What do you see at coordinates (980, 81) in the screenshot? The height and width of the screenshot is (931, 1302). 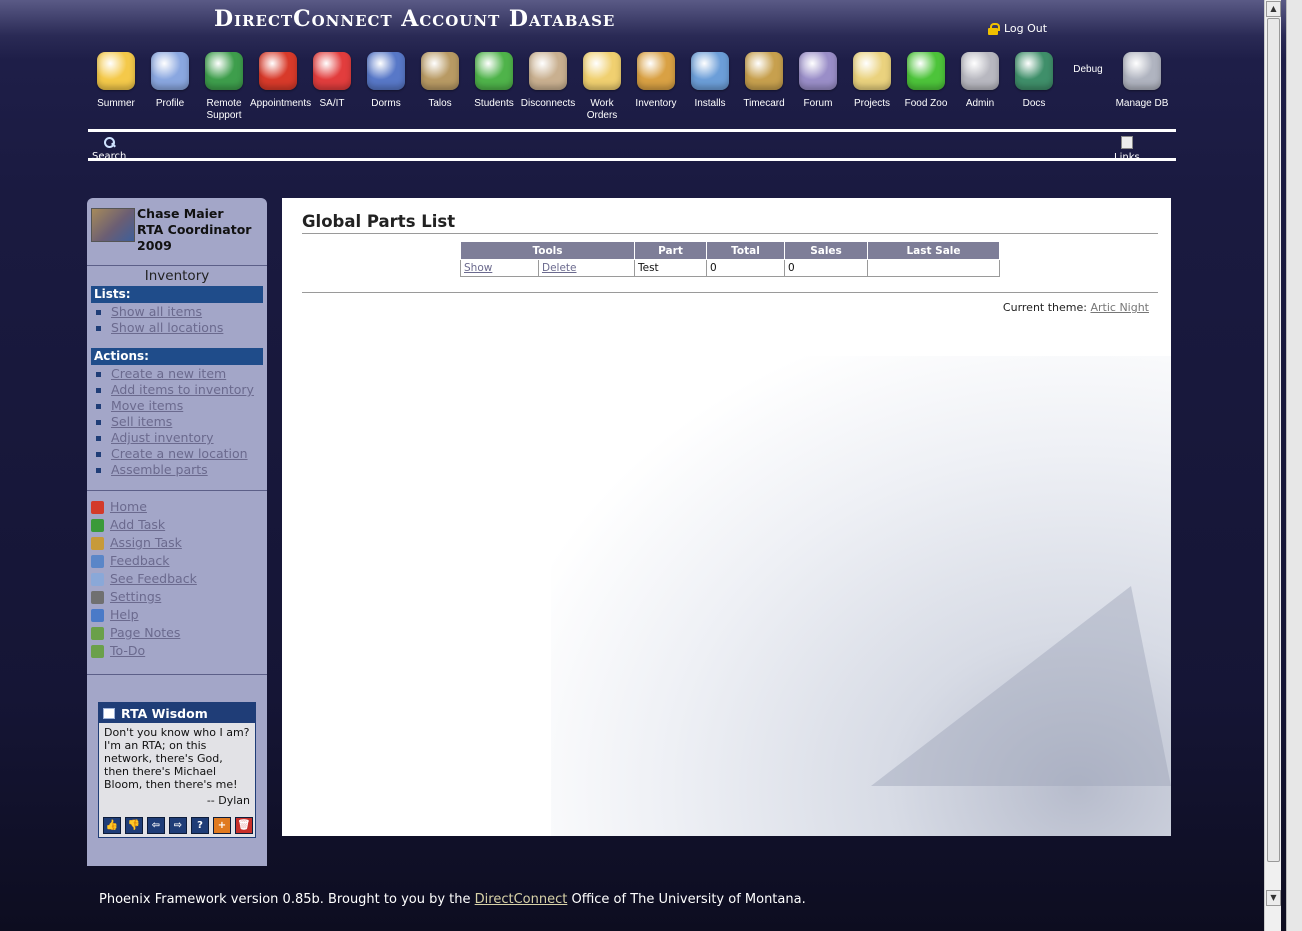 I see `nav-admin: Admin` at bounding box center [980, 81].